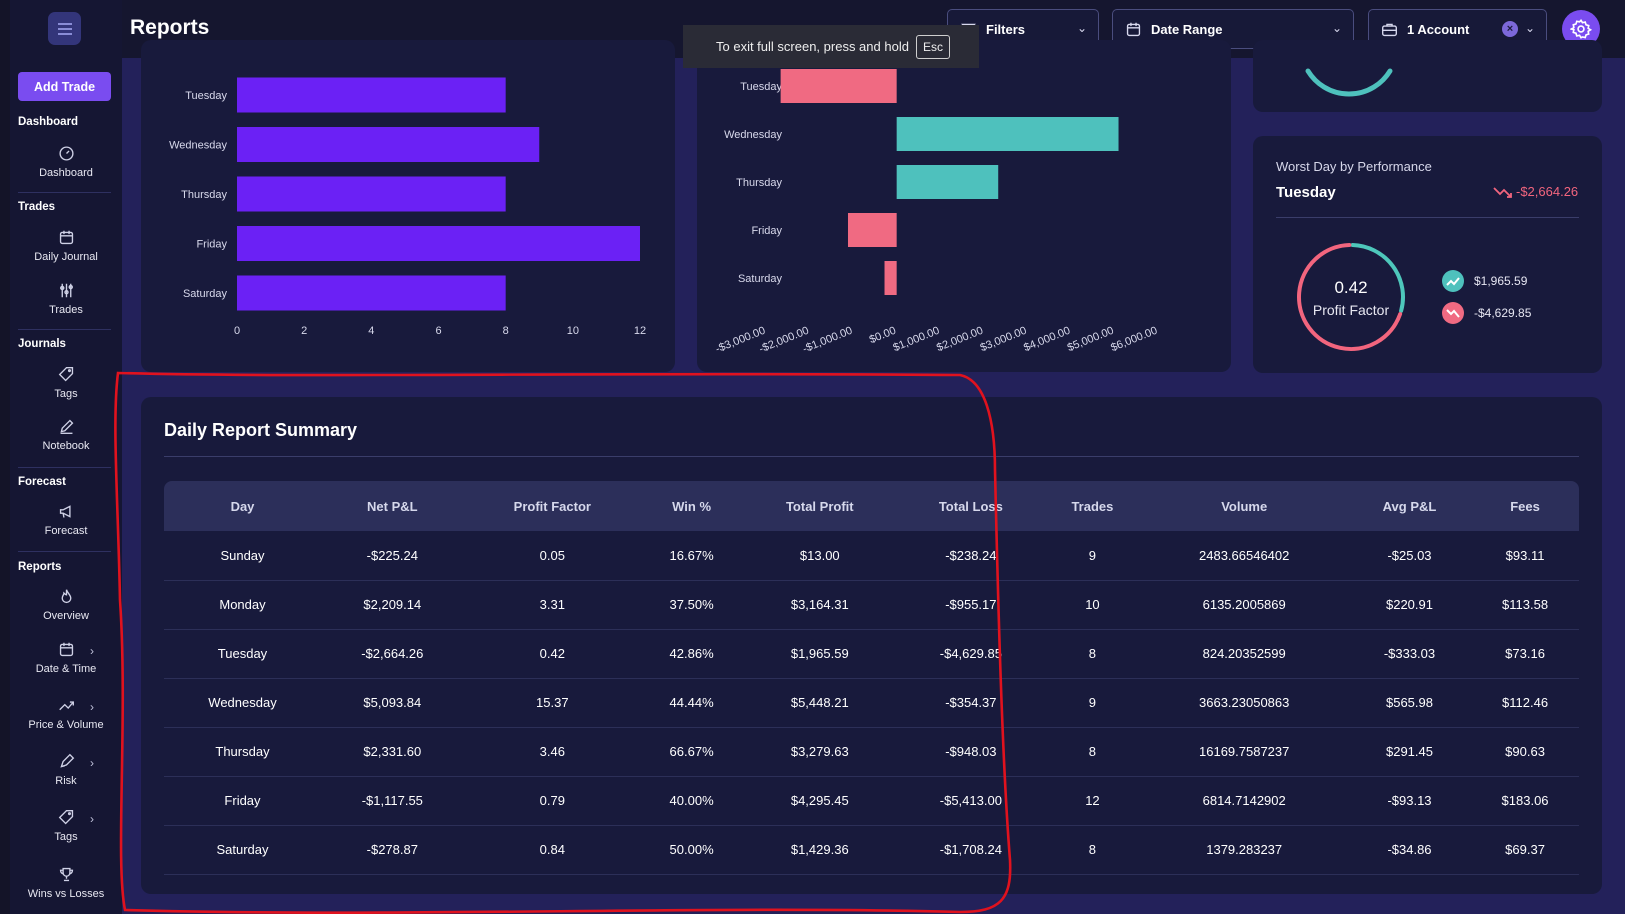 The width and height of the screenshot is (1625, 914). What do you see at coordinates (242, 605) in the screenshot?
I see `table-cell: Monday` at bounding box center [242, 605].